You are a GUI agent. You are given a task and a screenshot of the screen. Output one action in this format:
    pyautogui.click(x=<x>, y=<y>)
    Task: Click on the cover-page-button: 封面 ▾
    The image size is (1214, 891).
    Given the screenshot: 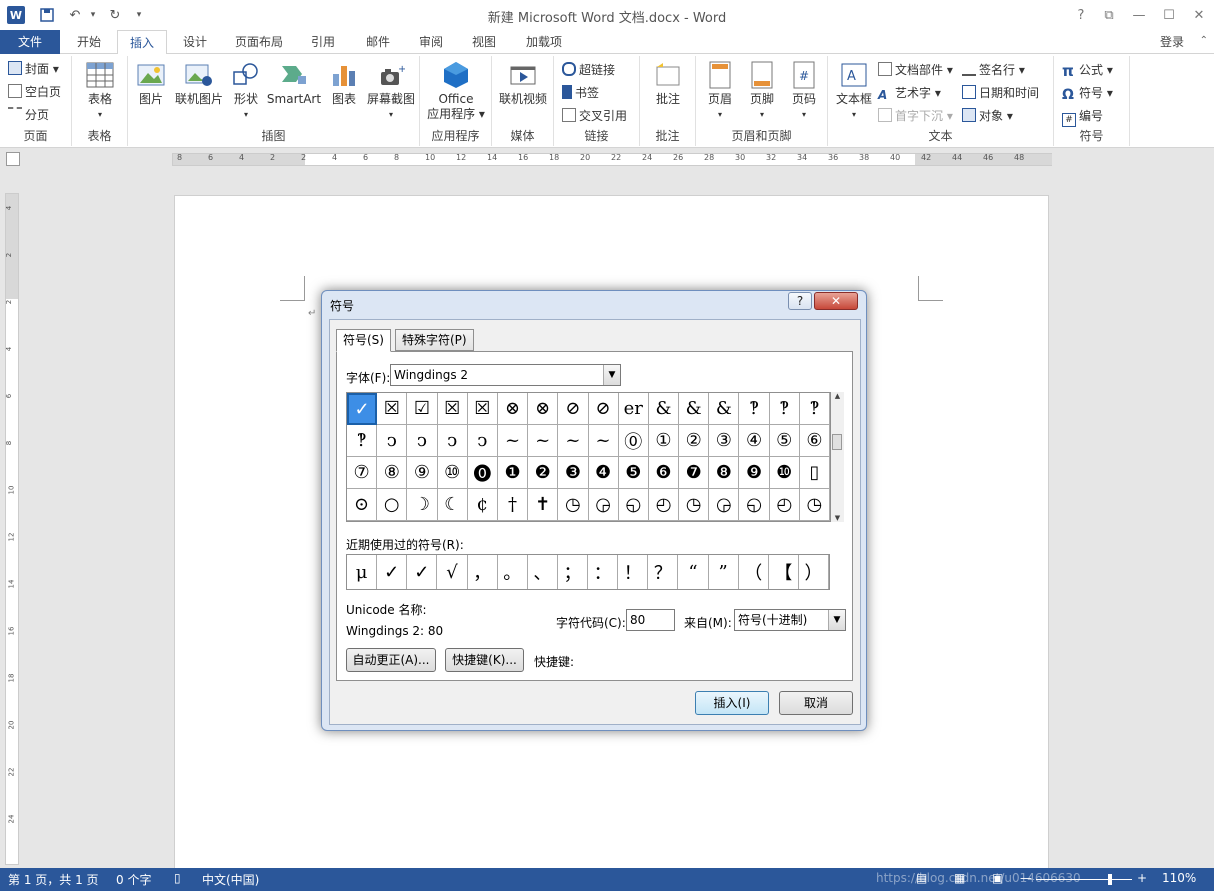 What is the action you would take?
    pyautogui.click(x=33, y=69)
    